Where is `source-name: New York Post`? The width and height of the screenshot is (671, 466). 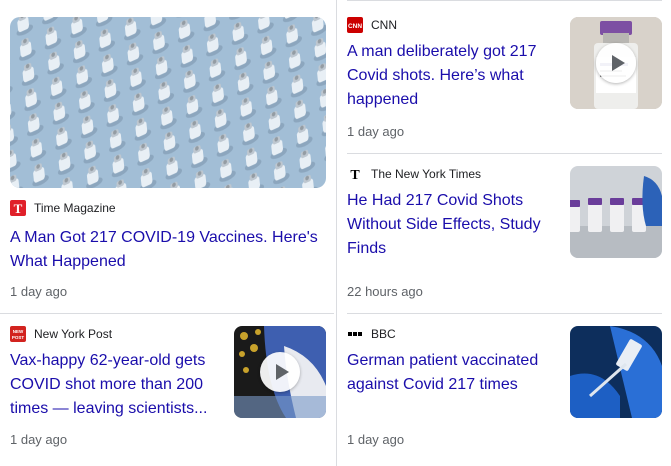
source-name: New York Post is located at coordinates (73, 334).